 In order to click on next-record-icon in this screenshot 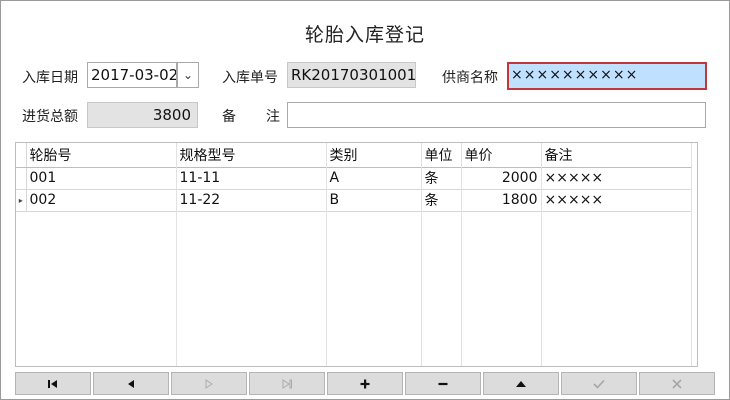, I will do `click(209, 383)`.